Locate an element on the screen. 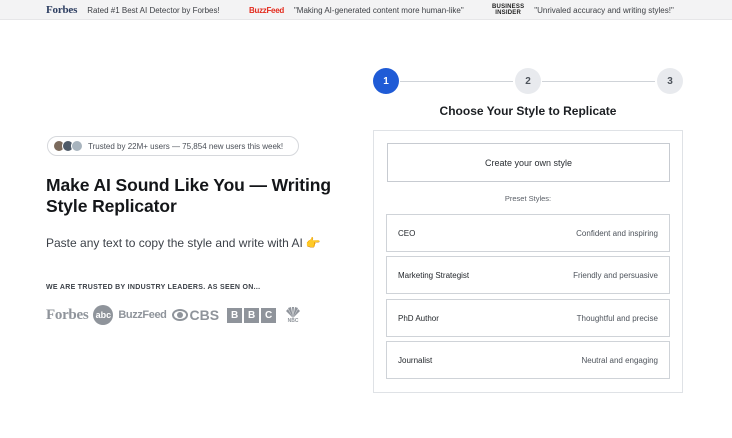 The image size is (732, 438). preset-style-ceo: CEO Confident and inspiring is located at coordinates (528, 233).